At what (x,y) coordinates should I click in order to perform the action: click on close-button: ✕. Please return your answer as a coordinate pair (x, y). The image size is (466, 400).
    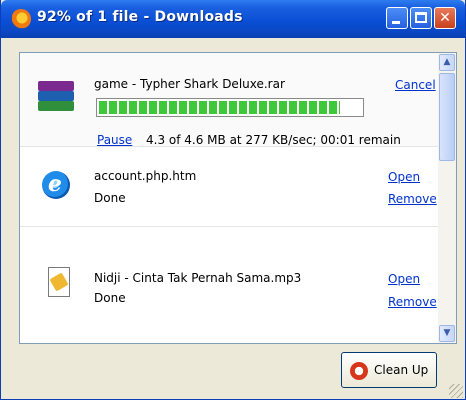
    Looking at the image, I should click on (445, 18).